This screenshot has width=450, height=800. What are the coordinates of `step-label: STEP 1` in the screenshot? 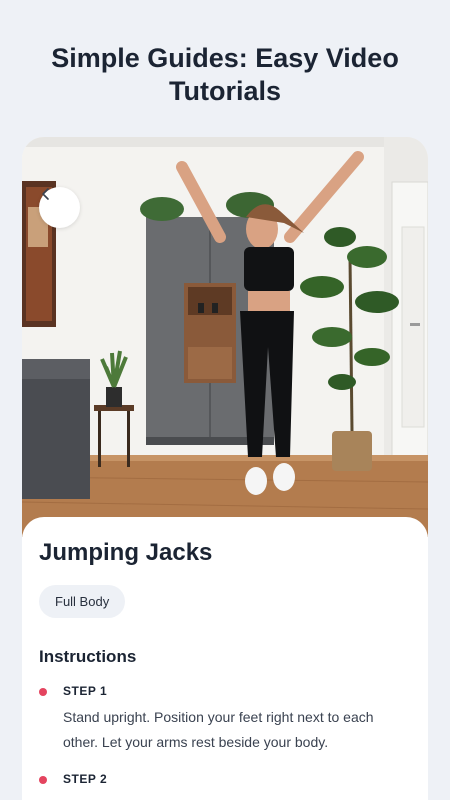 It's located at (85, 691).